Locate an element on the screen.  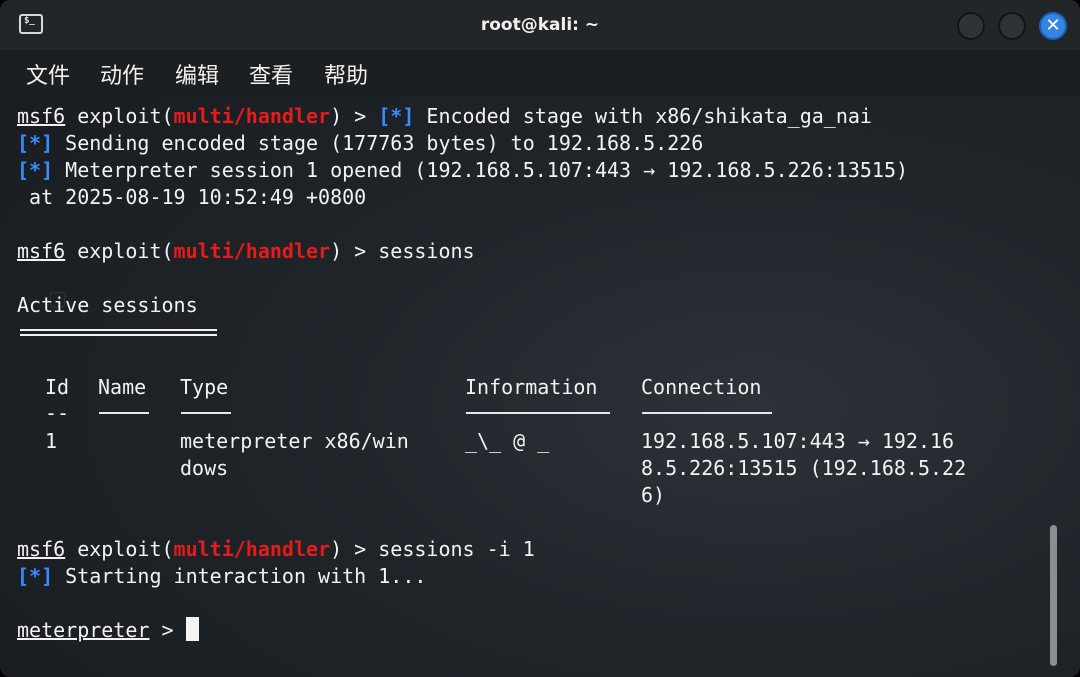
vertical-scrollbar is located at coordinates (1053, 595).